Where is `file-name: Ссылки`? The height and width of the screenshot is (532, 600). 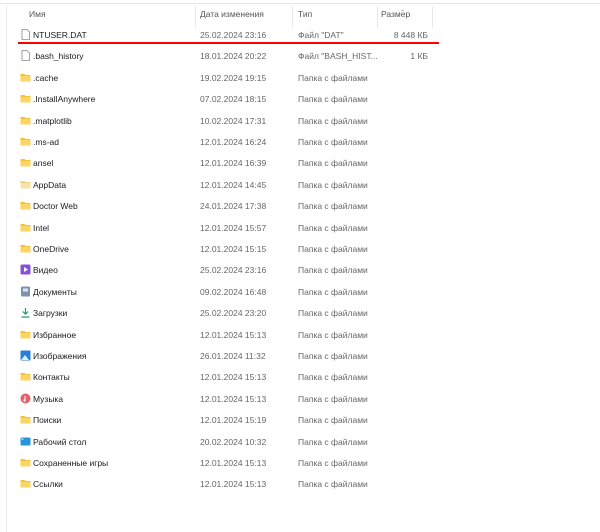 file-name: Ссылки is located at coordinates (48, 484).